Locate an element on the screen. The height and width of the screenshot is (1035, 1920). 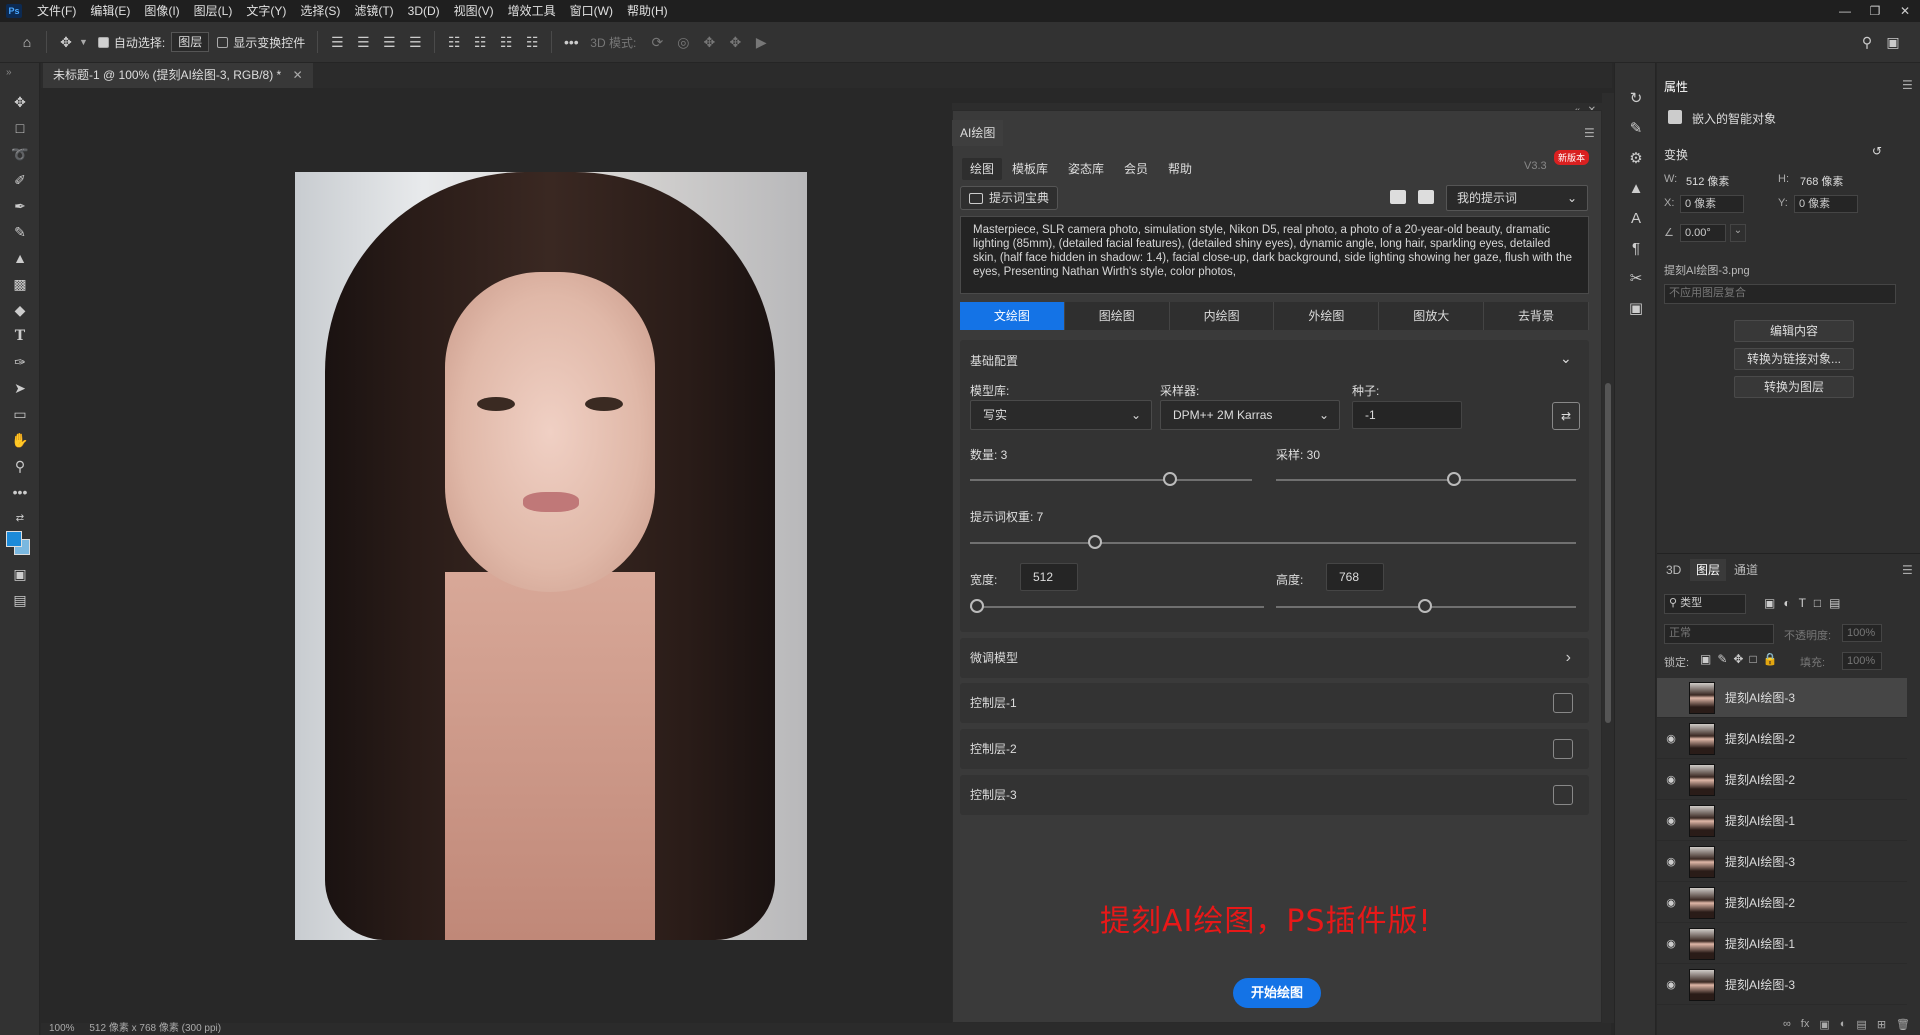
fill-input: 100% is located at coordinates (1862, 661).